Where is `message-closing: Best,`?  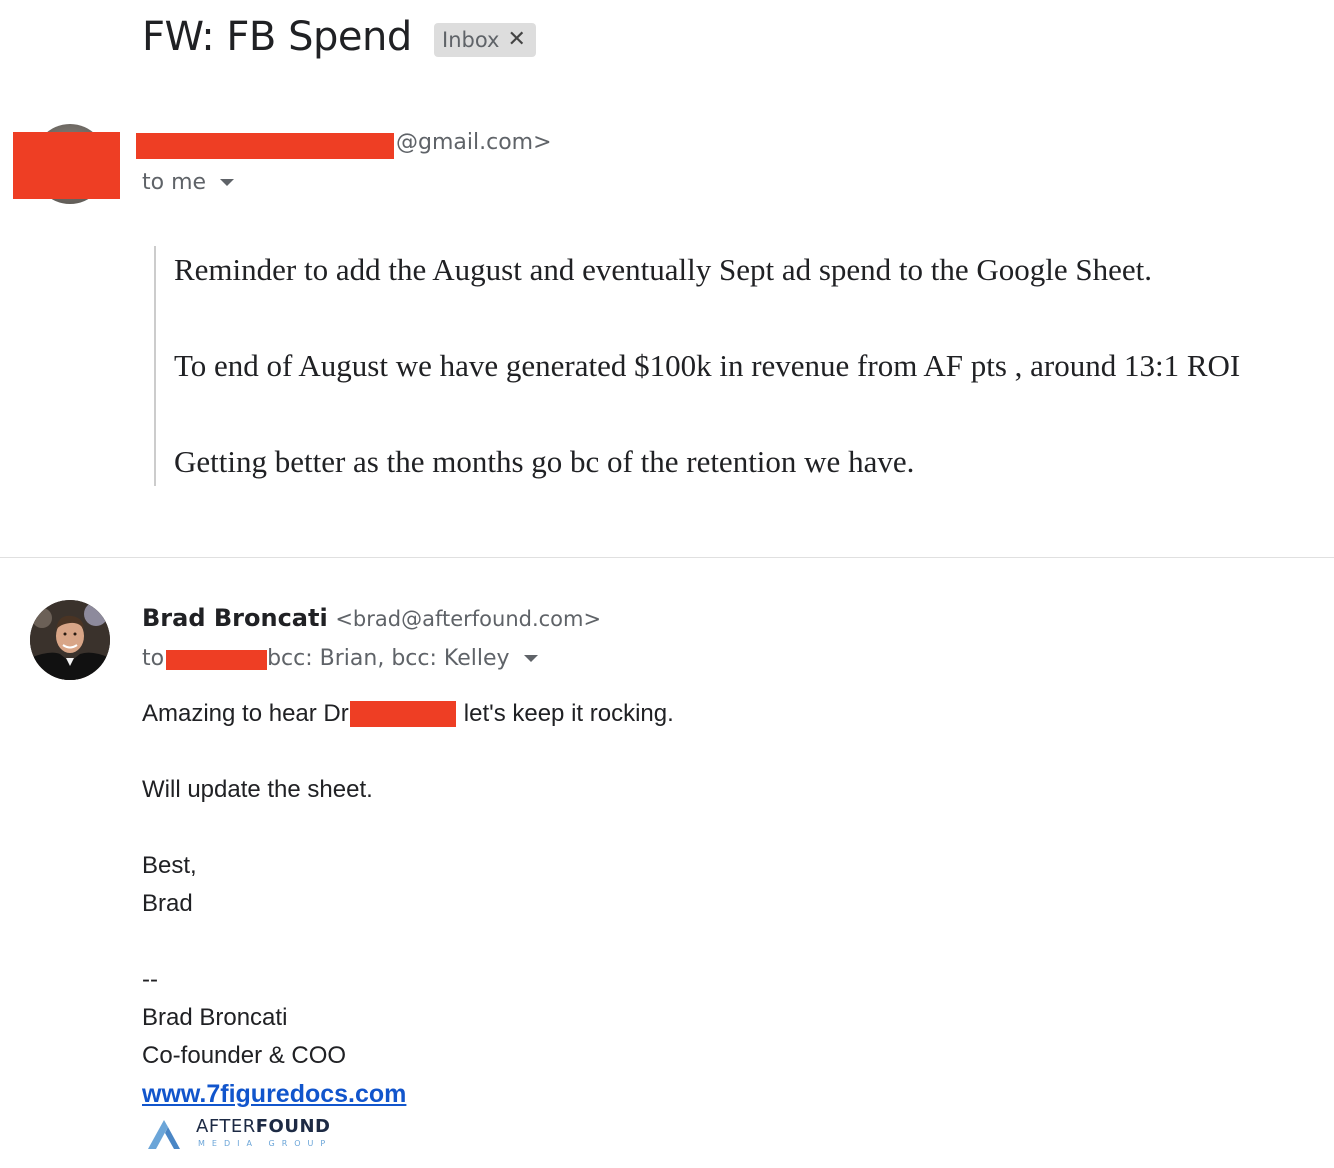
message-closing: Best, is located at coordinates (169, 865).